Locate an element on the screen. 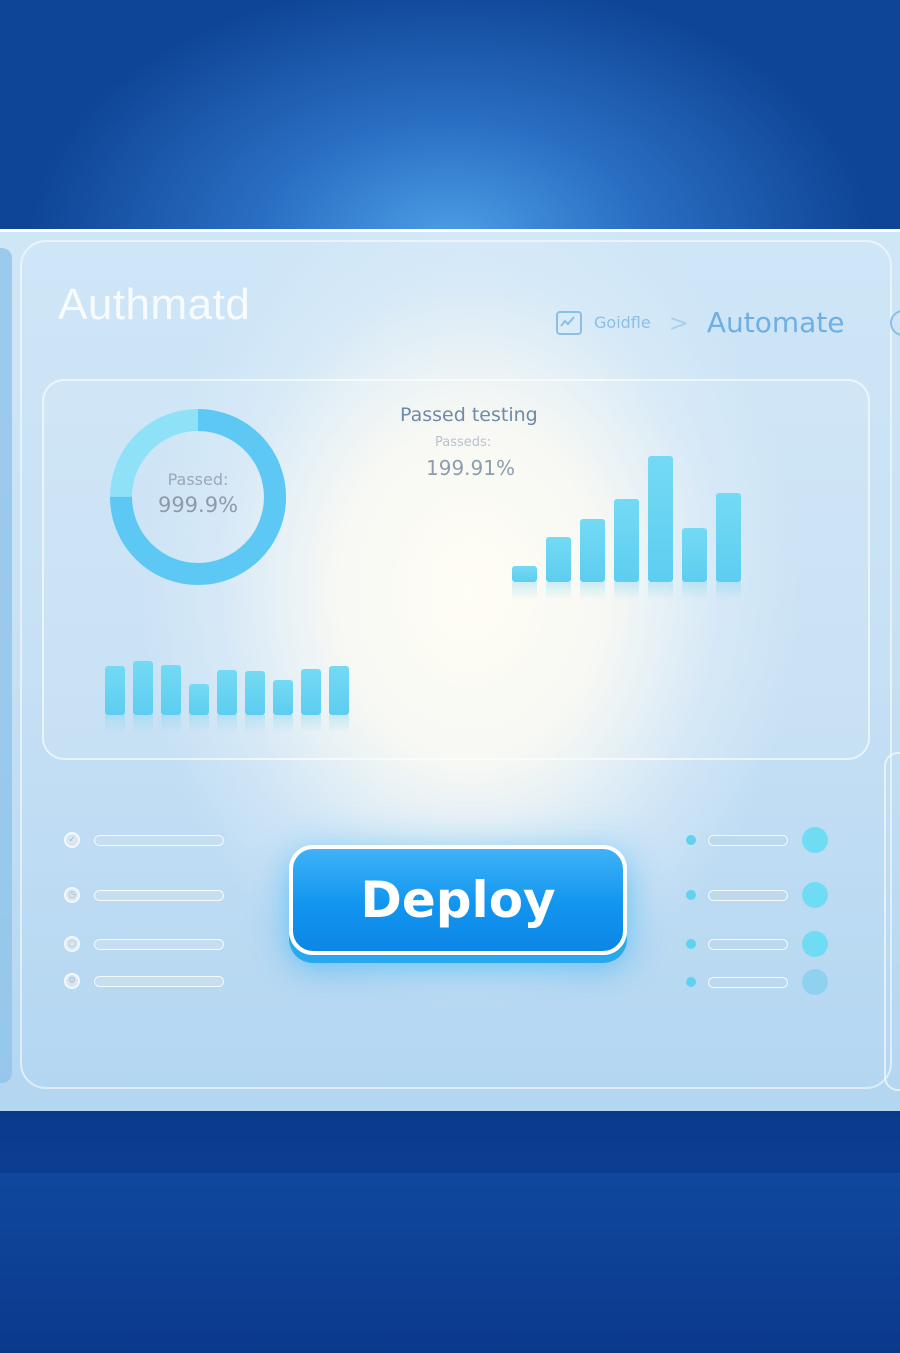  donut-label: Passed: 999.9% is located at coordinates (198, 493).